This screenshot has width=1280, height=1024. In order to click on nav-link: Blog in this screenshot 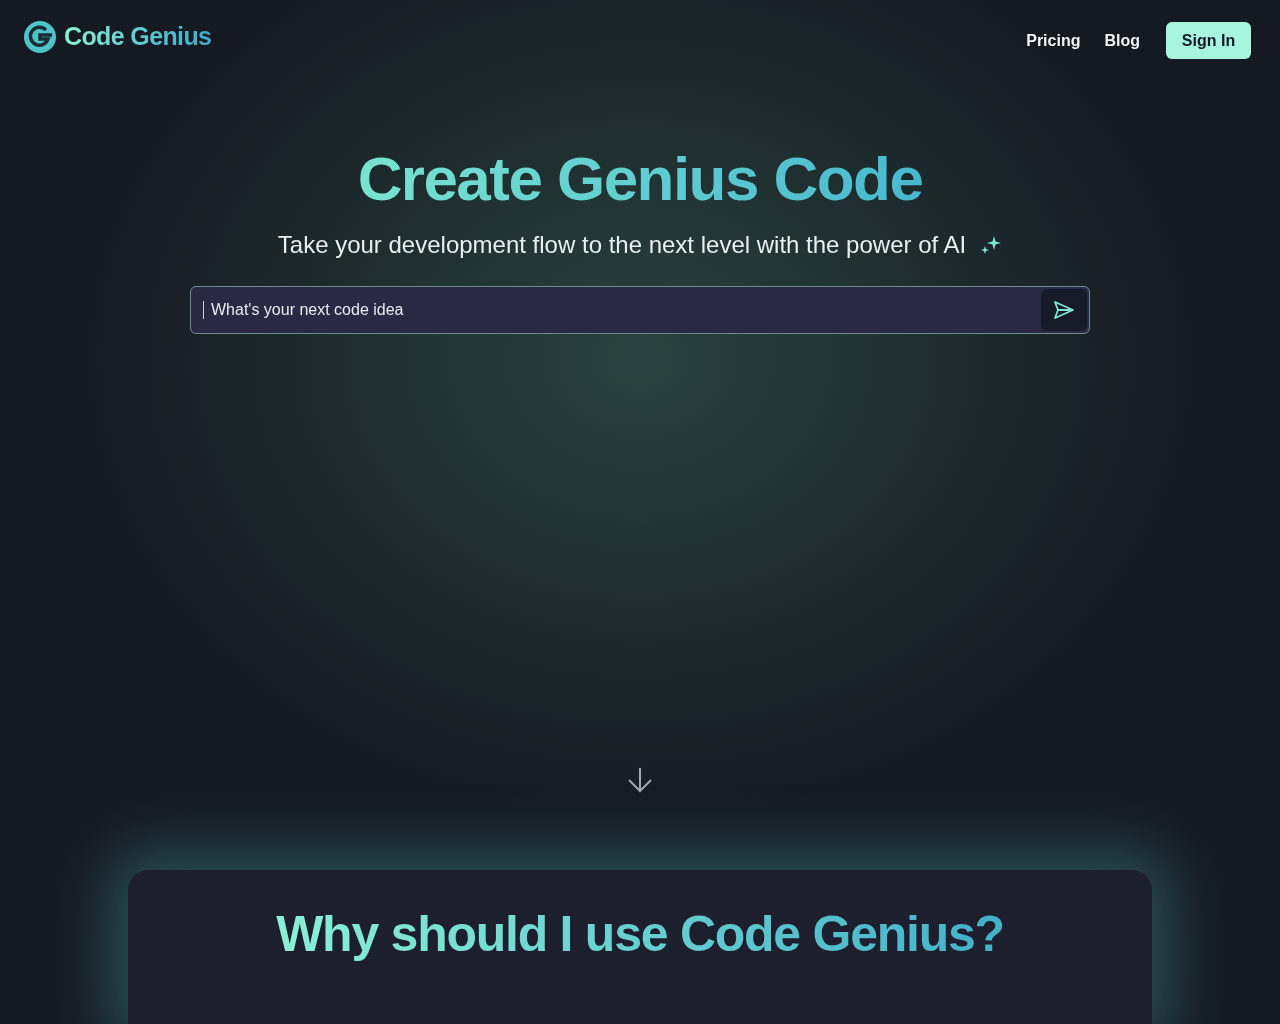, I will do `click(1122, 40)`.